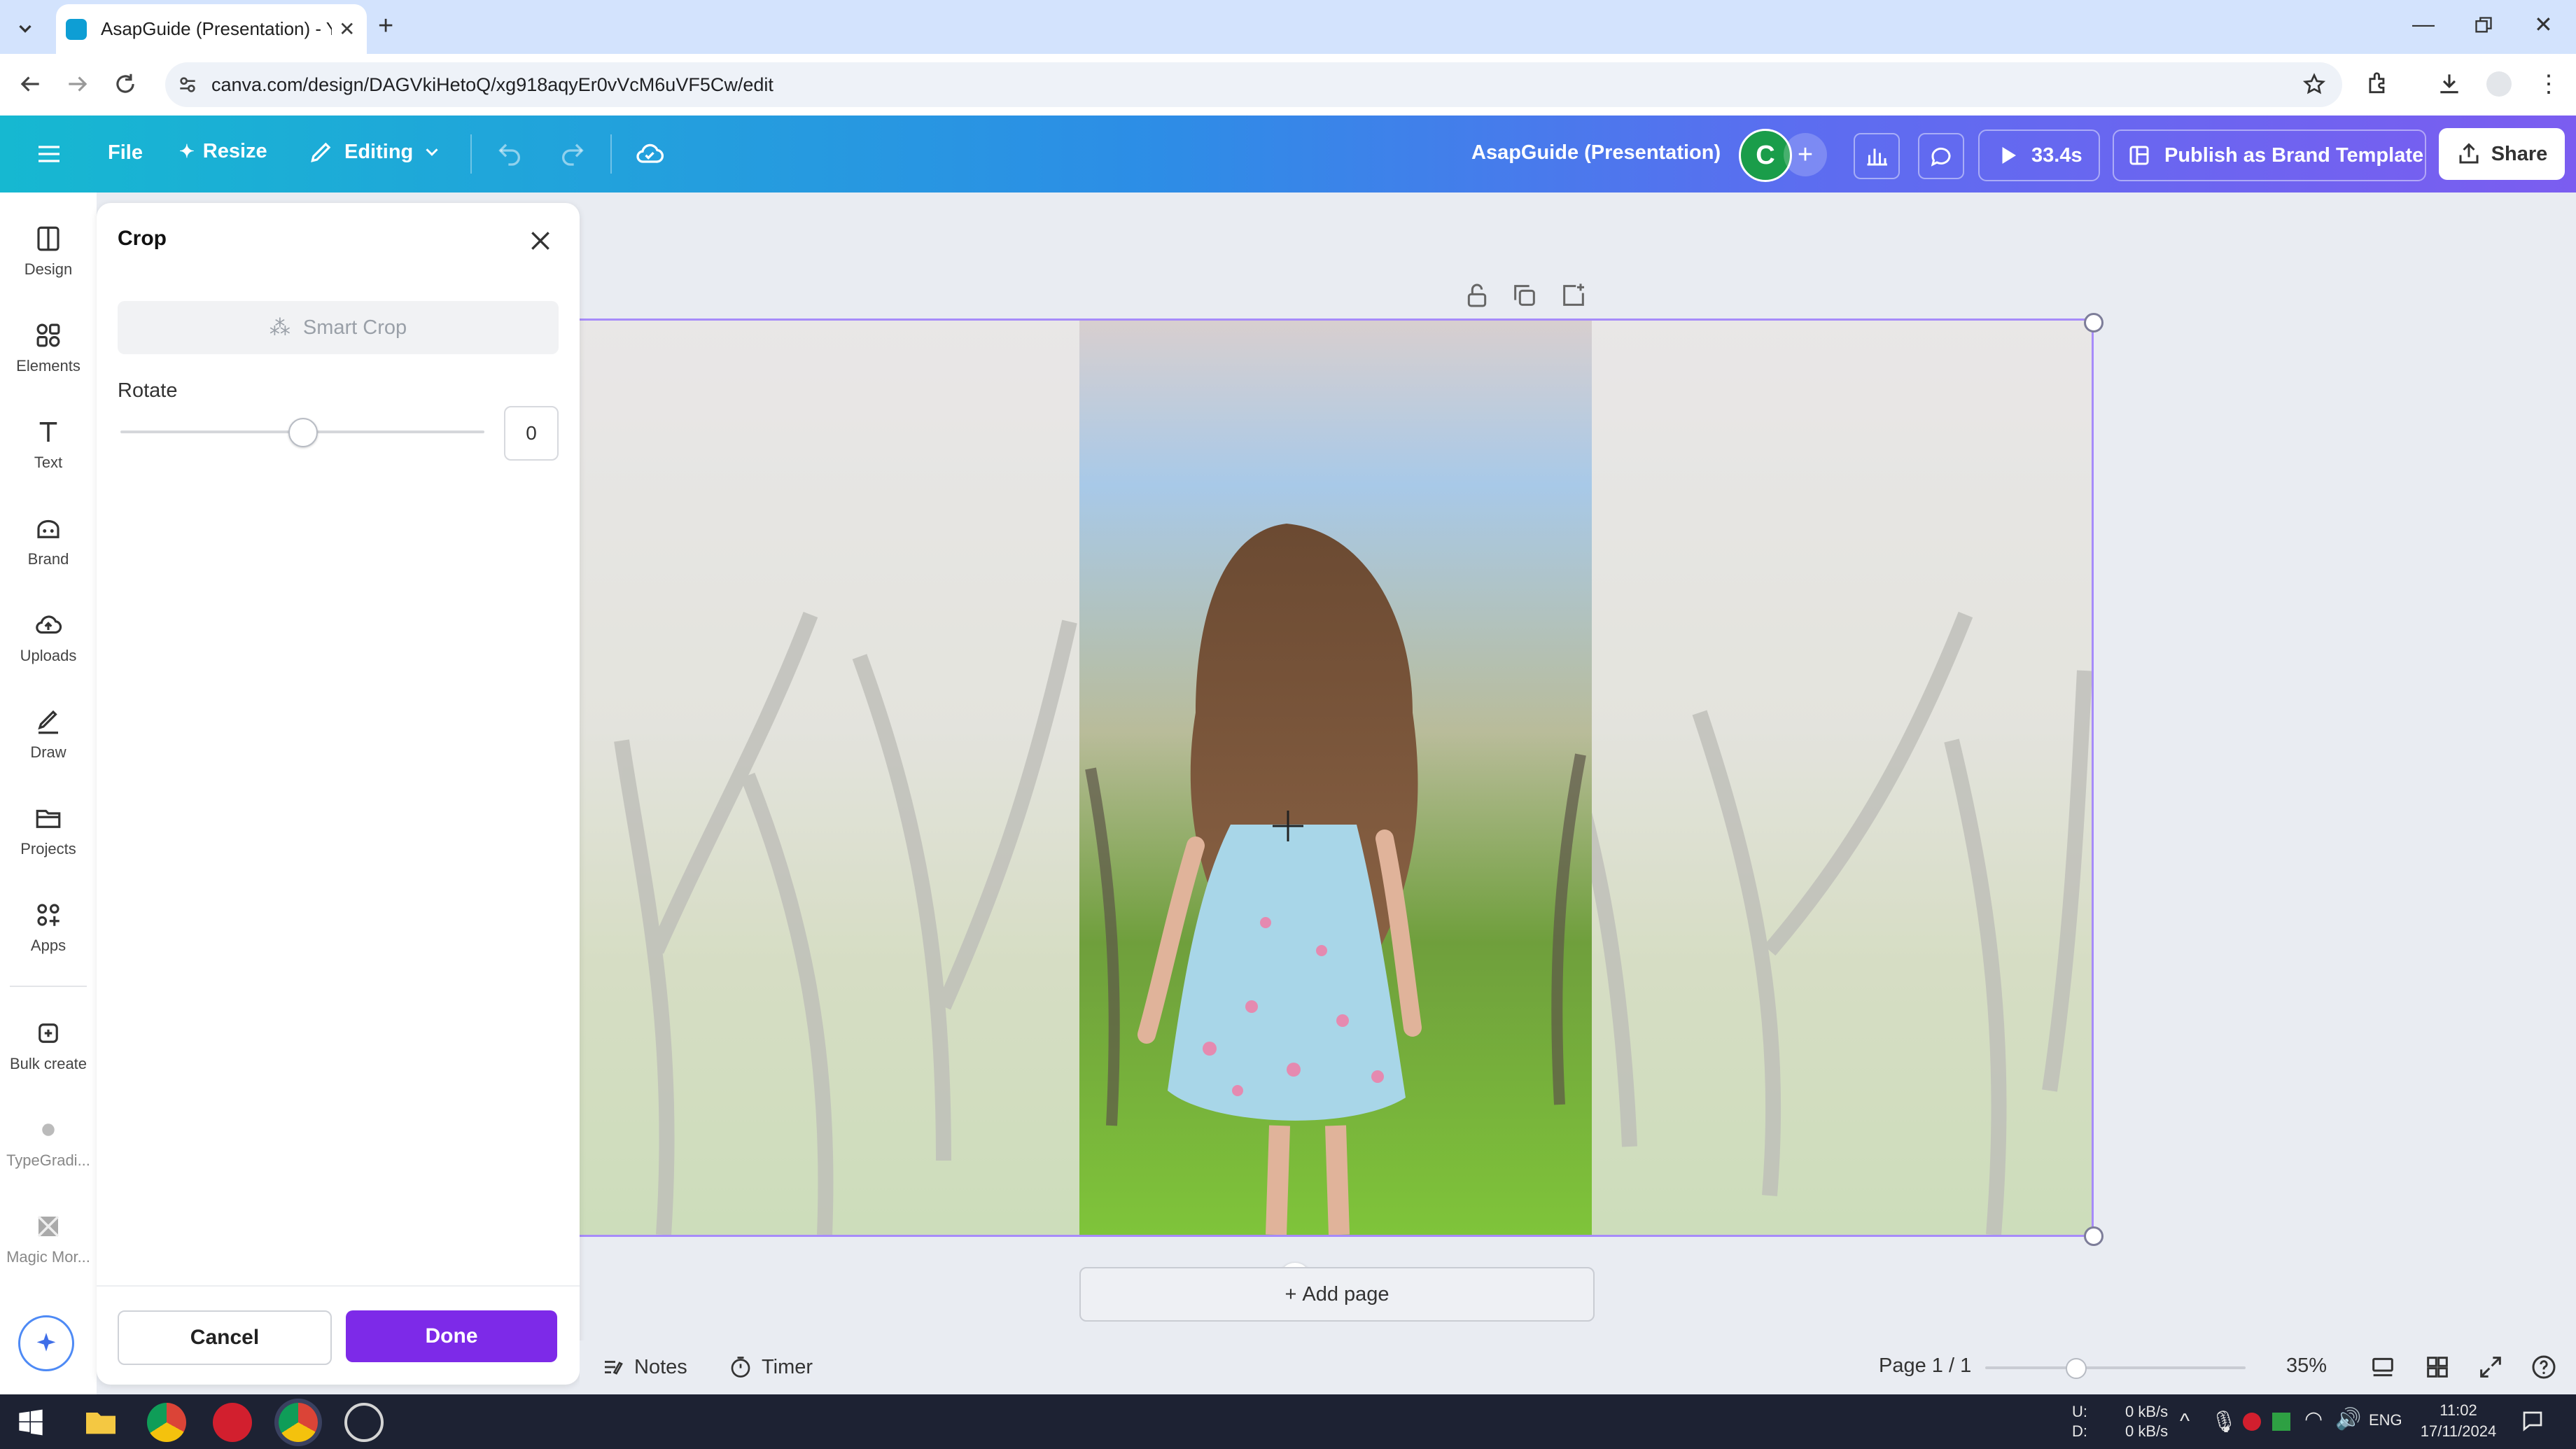 Image resolution: width=2576 pixels, height=1449 pixels. Describe the element at coordinates (531, 433) in the screenshot. I see `rotate-value-input: 0` at that location.